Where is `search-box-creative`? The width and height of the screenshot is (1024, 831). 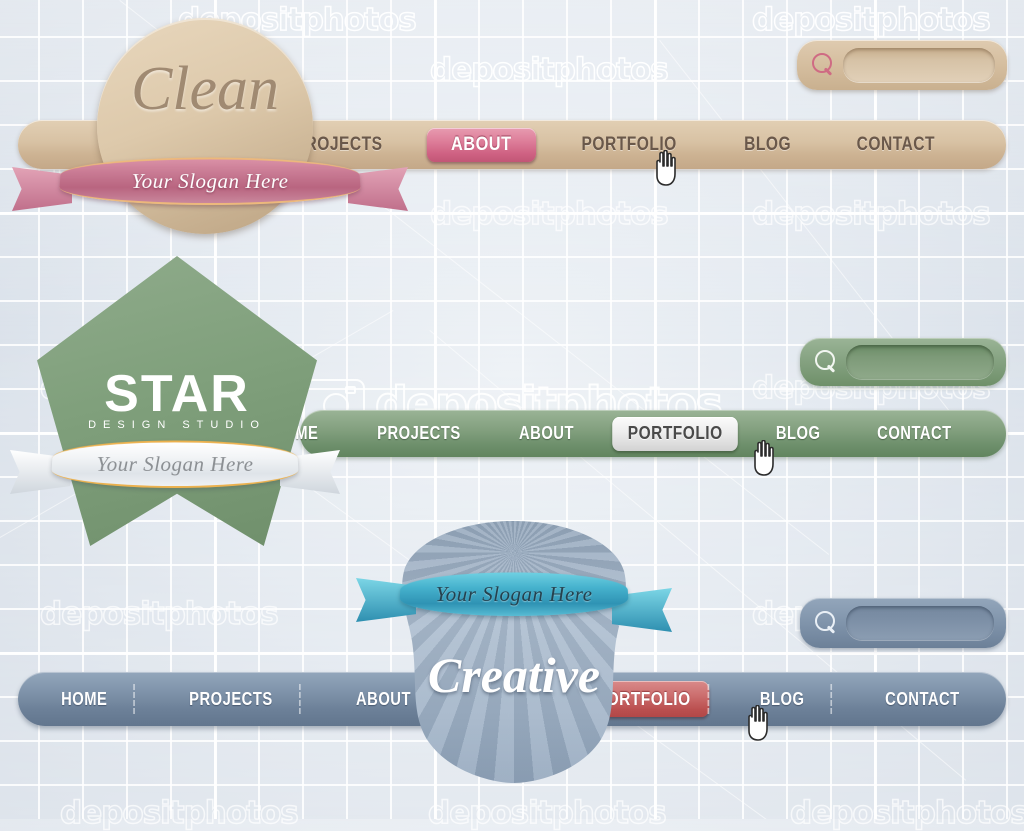 search-box-creative is located at coordinates (903, 623).